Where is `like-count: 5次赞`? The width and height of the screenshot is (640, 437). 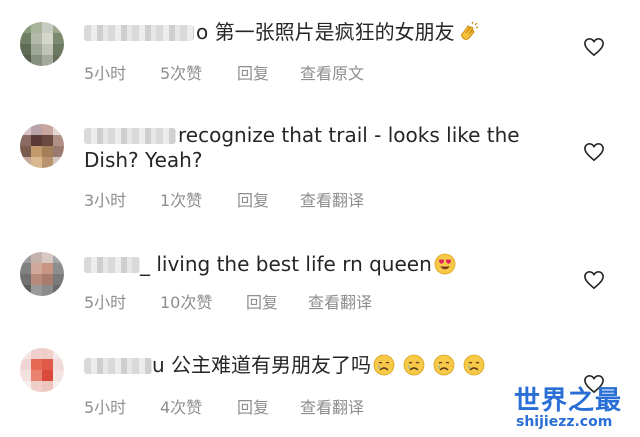
like-count: 5次赞 is located at coordinates (181, 72).